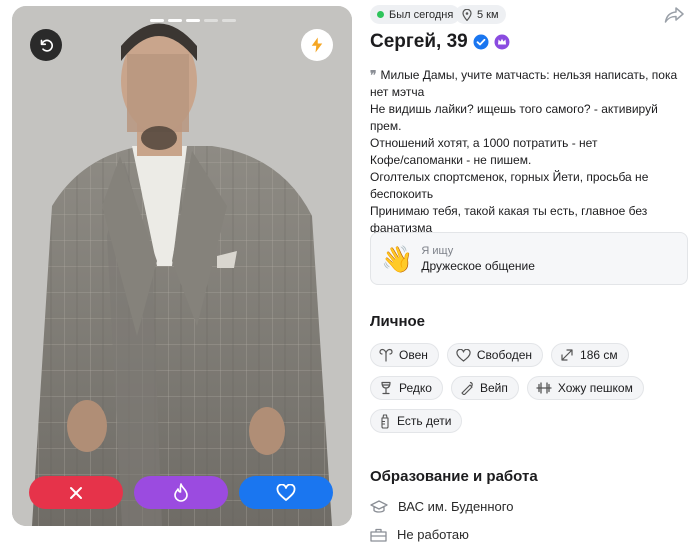  Describe the element at coordinates (467, 14) in the screenshot. I see `location-pin-icon` at that location.